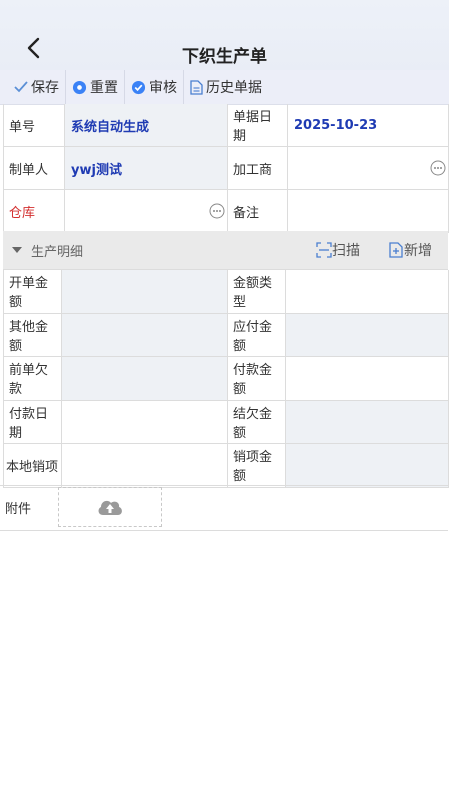  What do you see at coordinates (224, 57) in the screenshot?
I see `page-title: 下织生产单` at bounding box center [224, 57].